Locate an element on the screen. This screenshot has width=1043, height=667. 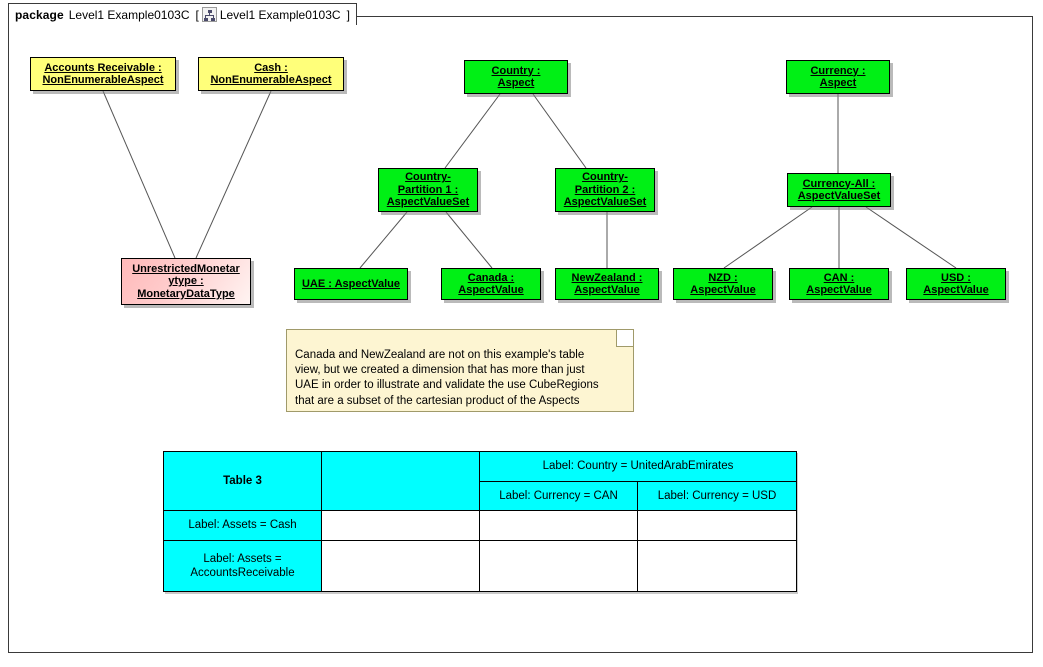
node-cash: Cash : NonEnumerableAspect is located at coordinates (271, 74).